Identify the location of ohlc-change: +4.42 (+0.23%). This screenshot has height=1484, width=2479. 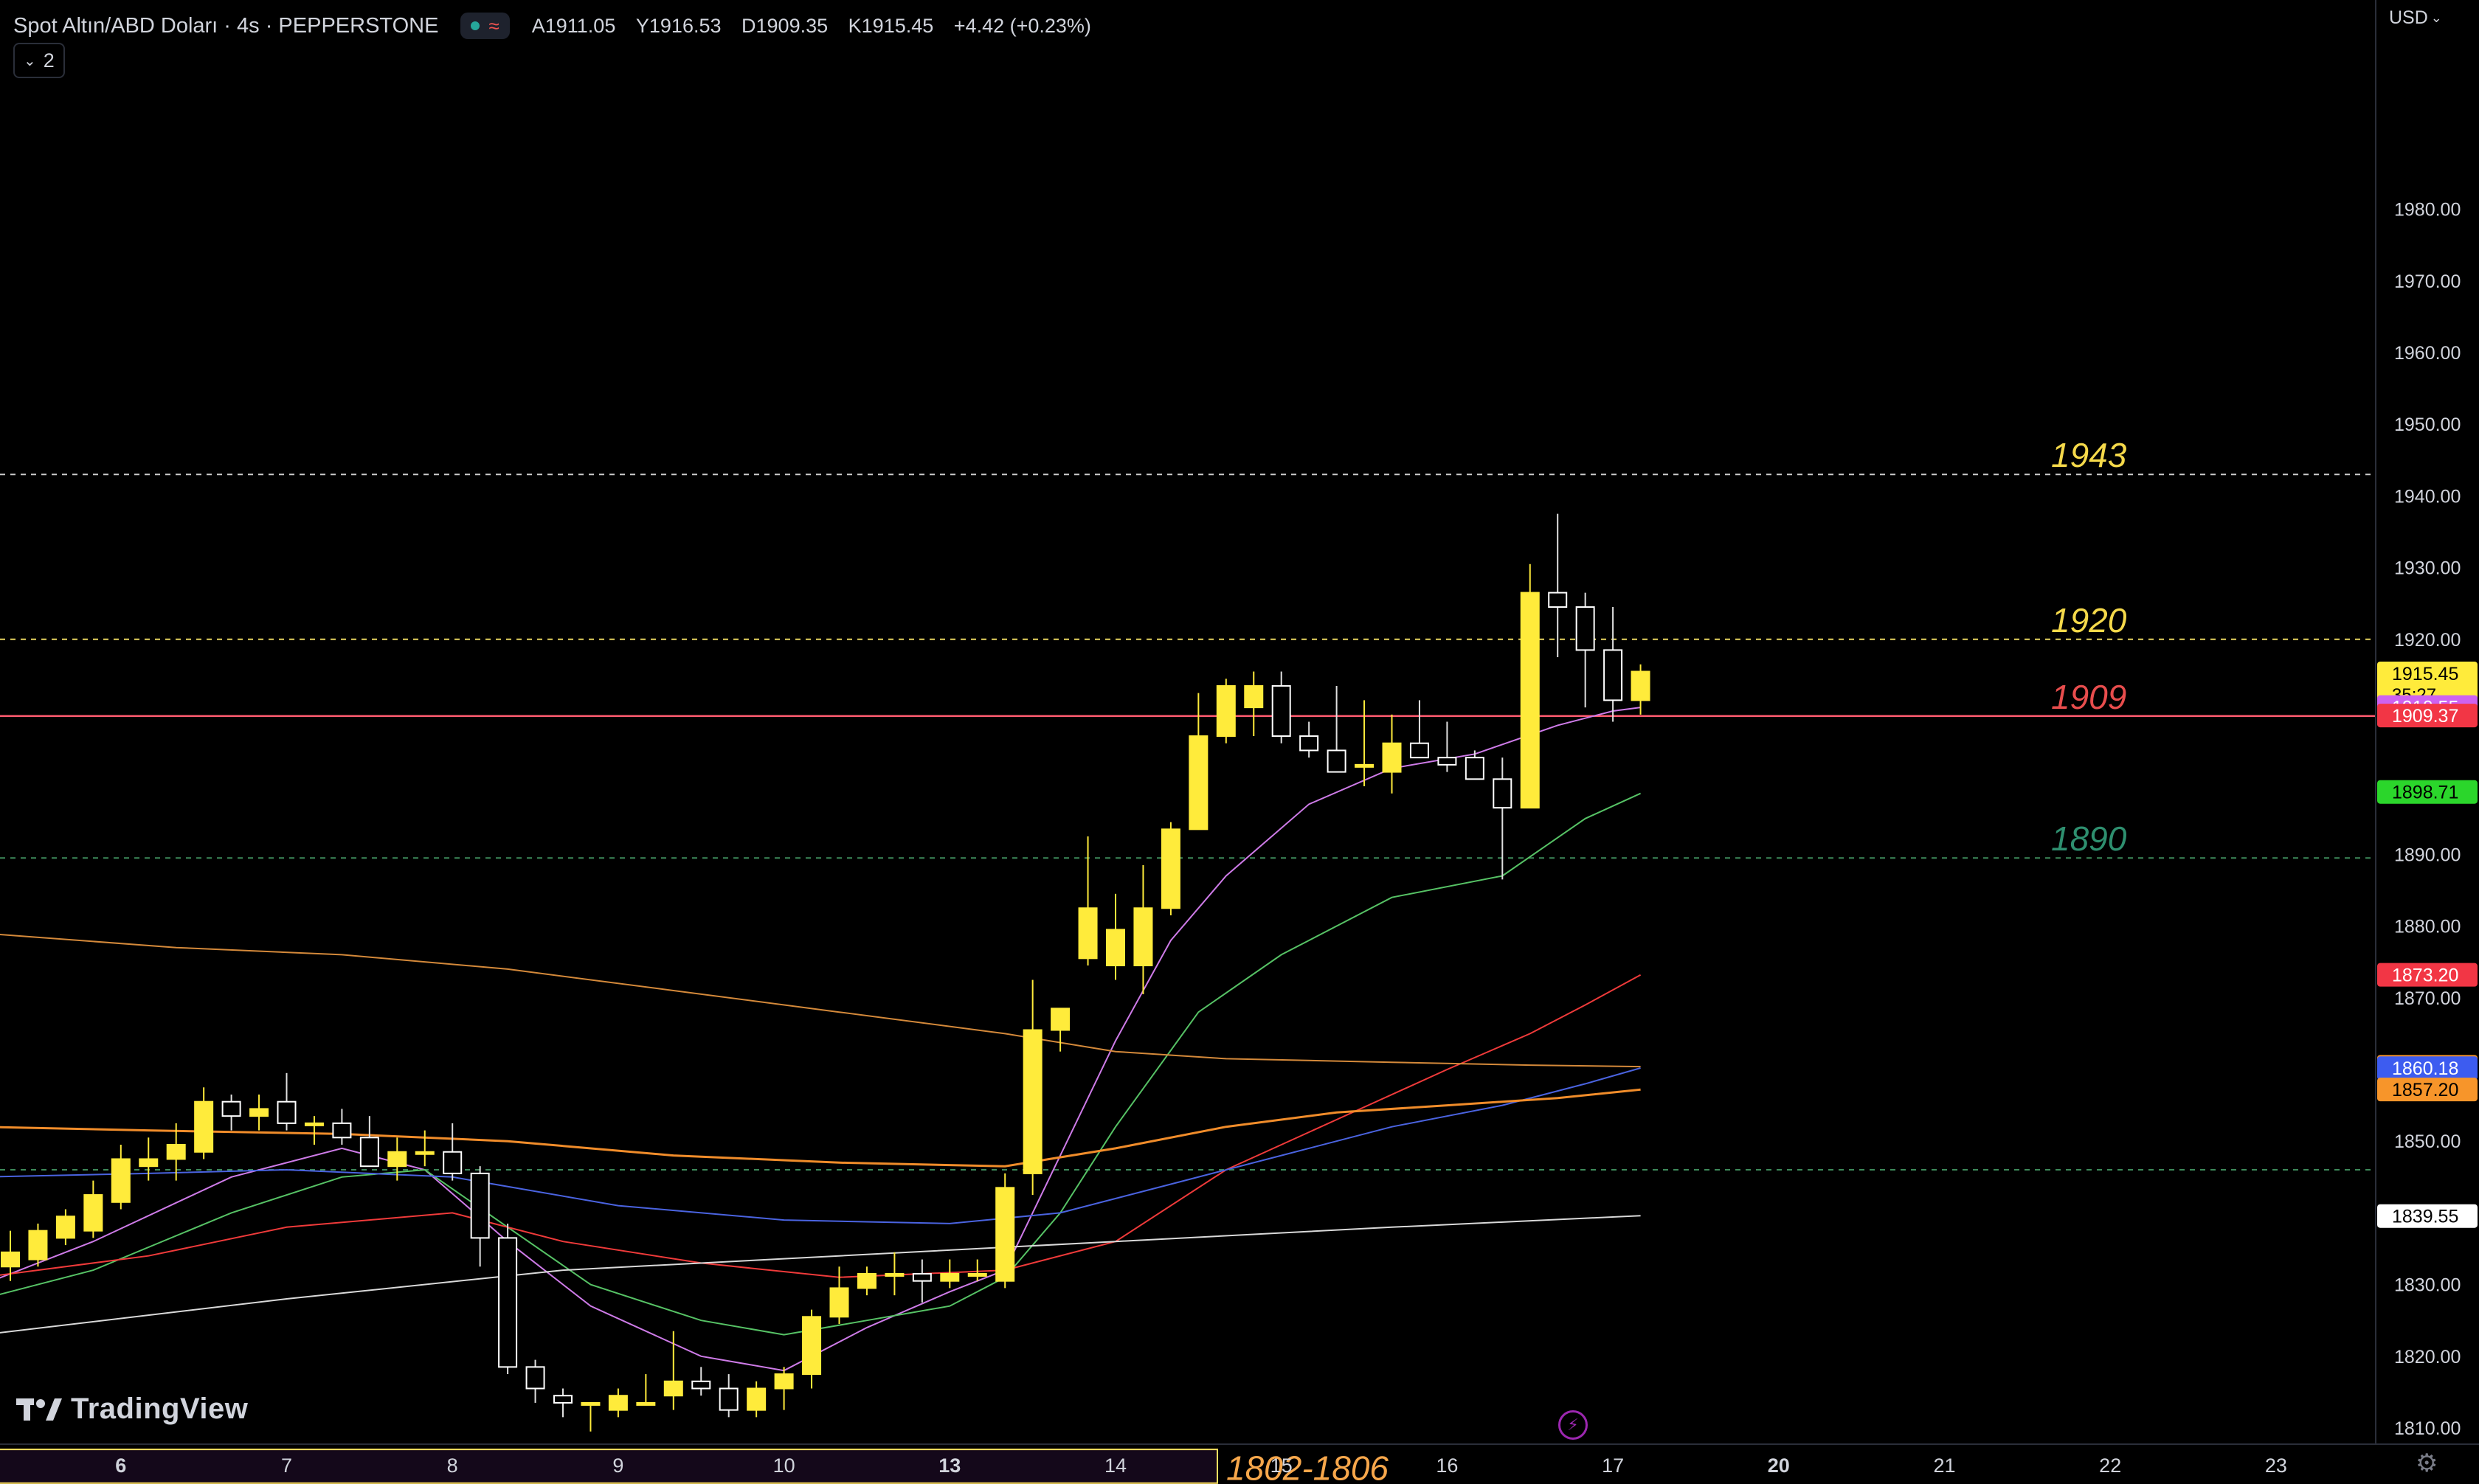
(1022, 25).